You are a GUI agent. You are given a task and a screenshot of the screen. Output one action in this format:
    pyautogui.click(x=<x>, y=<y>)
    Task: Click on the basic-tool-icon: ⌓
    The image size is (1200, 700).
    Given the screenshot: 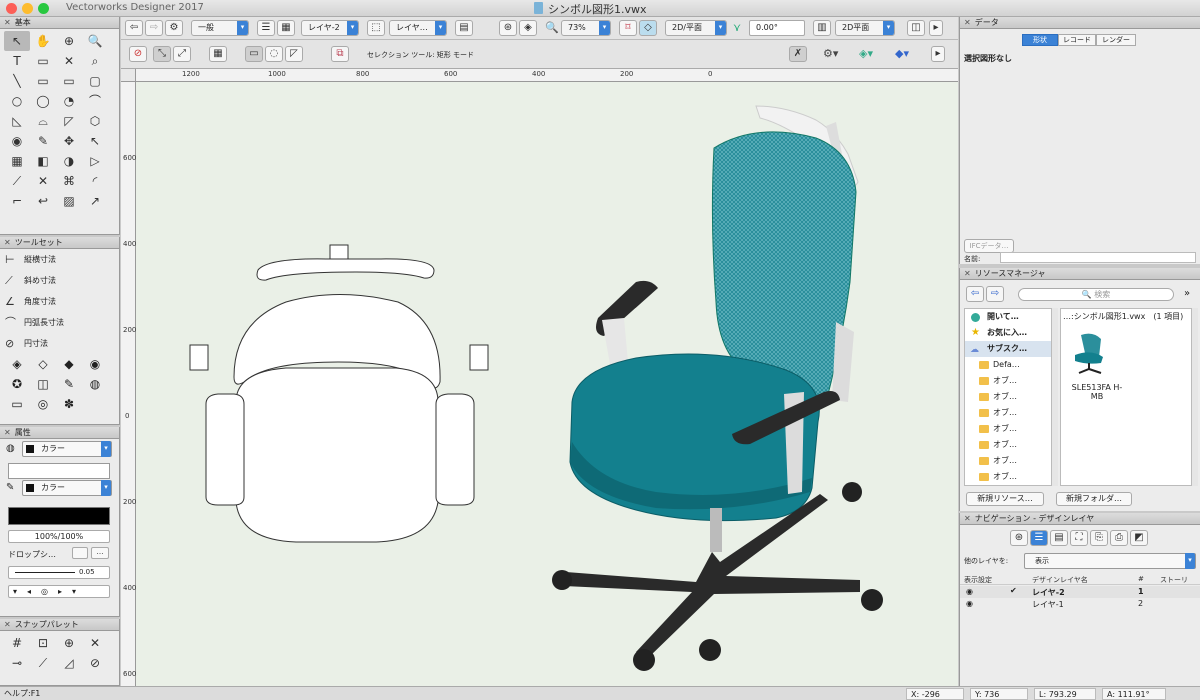 What is the action you would take?
    pyautogui.click(x=43, y=121)
    